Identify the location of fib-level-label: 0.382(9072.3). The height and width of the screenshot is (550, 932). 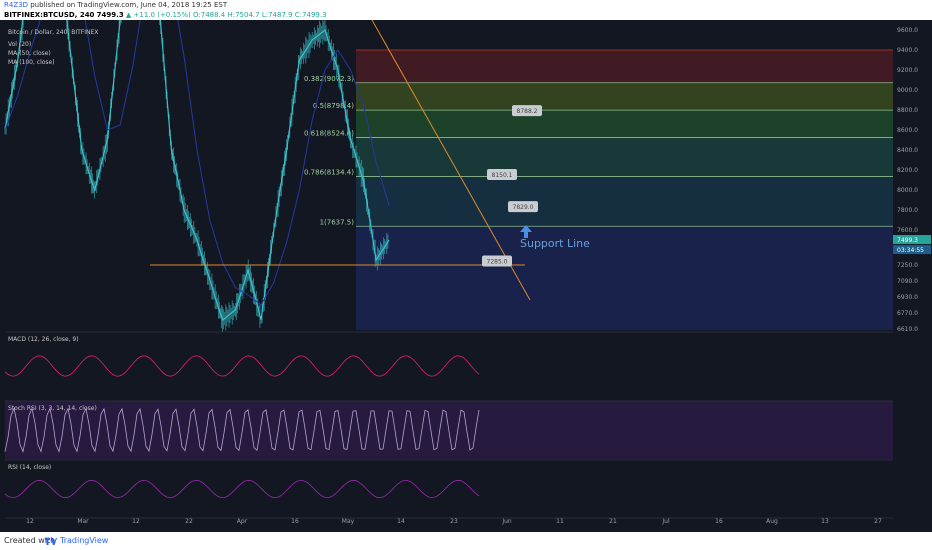
(329, 79).